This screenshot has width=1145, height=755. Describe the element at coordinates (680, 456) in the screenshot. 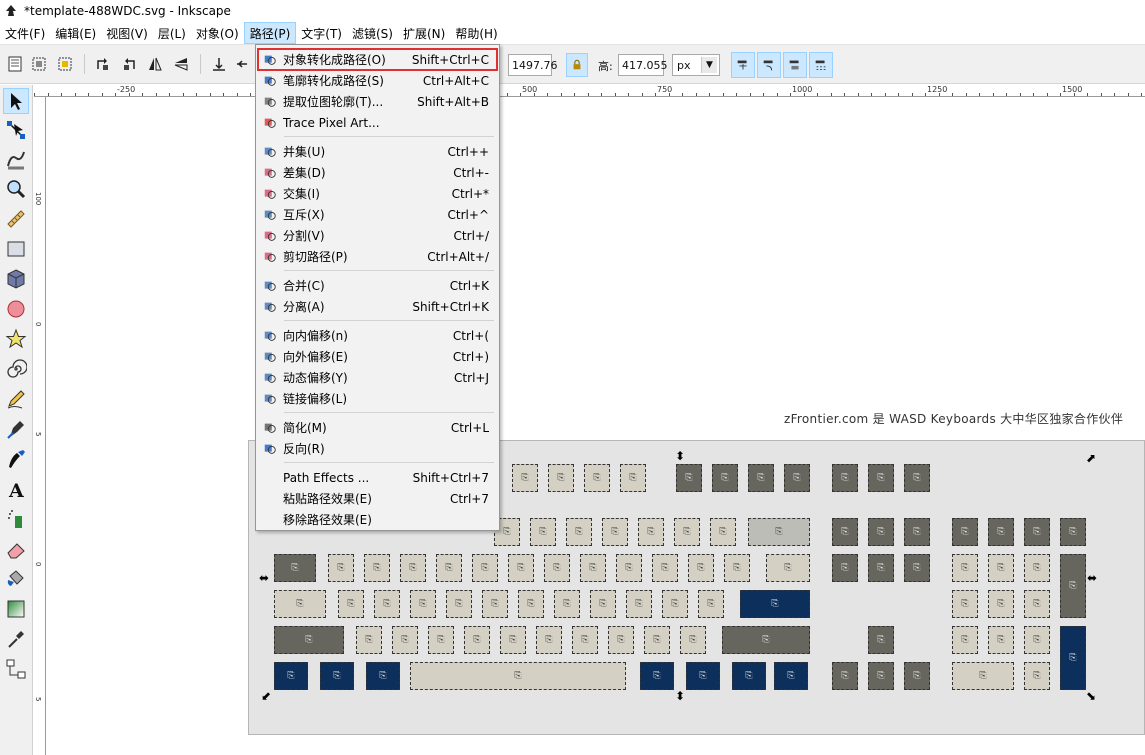

I see `scale-handle-top: ⬍` at that location.